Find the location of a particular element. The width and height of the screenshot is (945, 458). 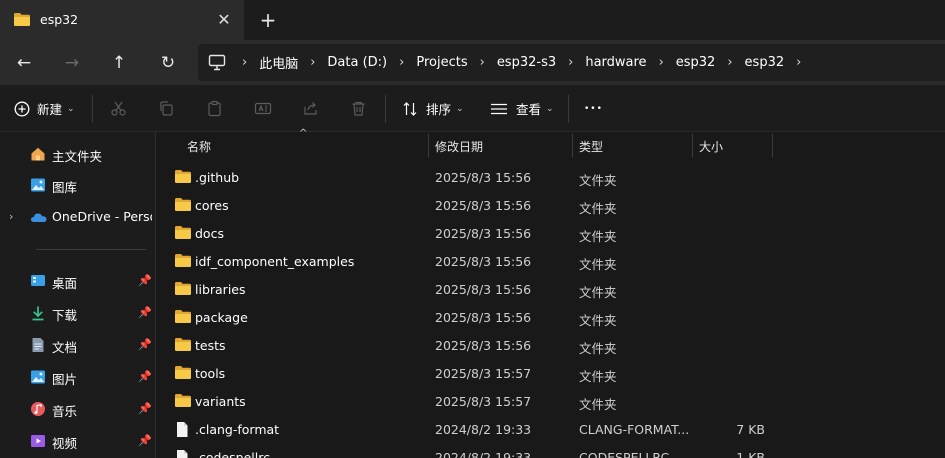

sort-ascending-icon: ^ is located at coordinates (303, 133).